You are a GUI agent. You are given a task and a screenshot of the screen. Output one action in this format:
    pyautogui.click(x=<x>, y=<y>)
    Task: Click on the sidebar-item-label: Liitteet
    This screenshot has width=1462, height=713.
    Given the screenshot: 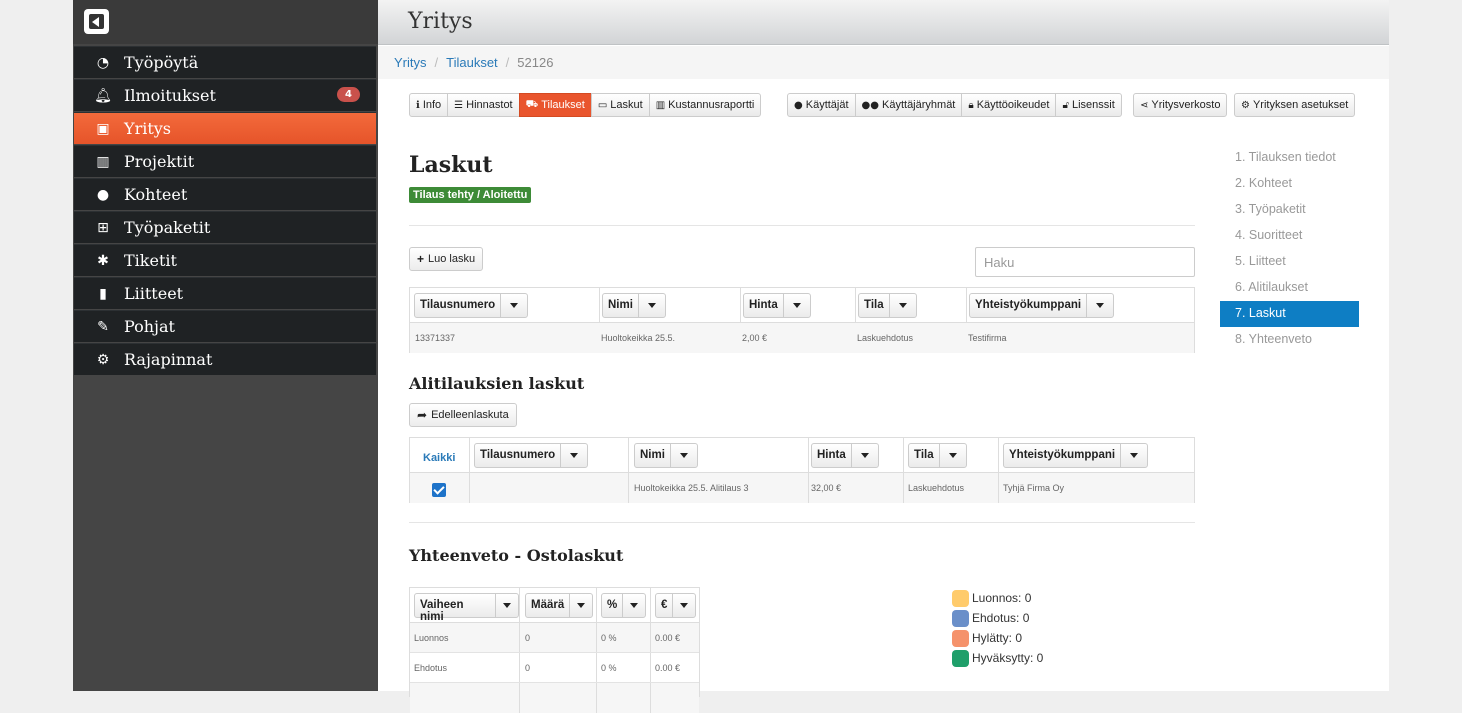 What is the action you would take?
    pyautogui.click(x=154, y=293)
    